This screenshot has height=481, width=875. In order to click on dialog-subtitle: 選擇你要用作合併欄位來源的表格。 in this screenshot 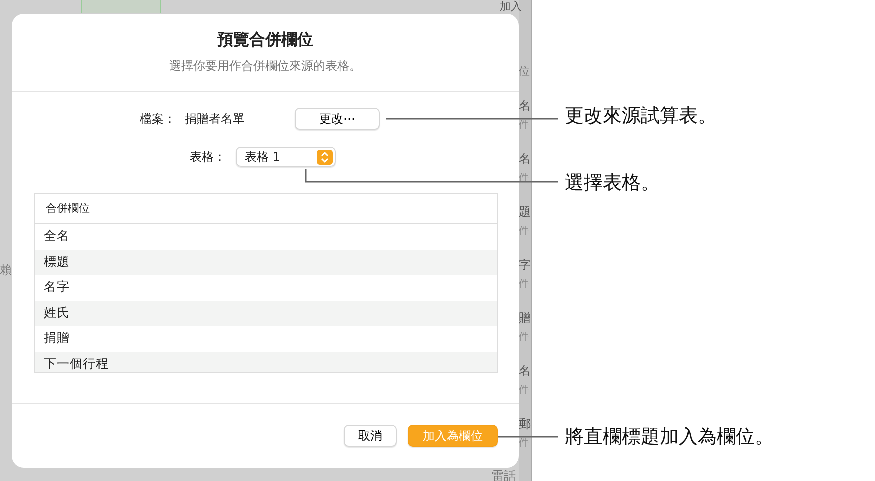, I will do `click(266, 66)`.